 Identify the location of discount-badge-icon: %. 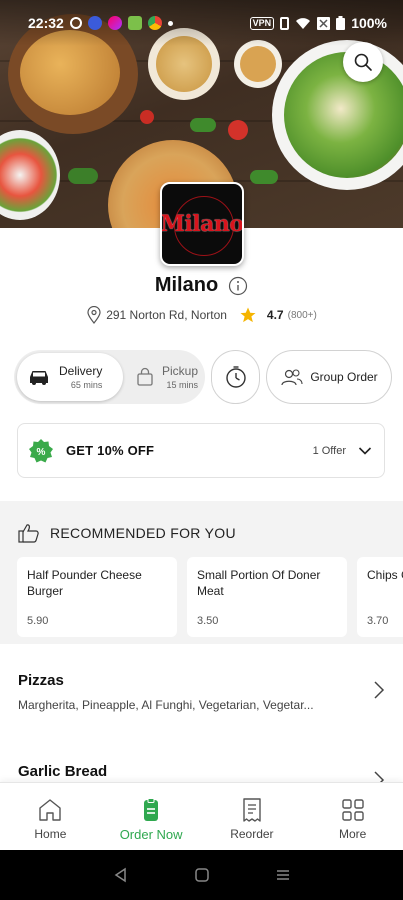
(41, 450).